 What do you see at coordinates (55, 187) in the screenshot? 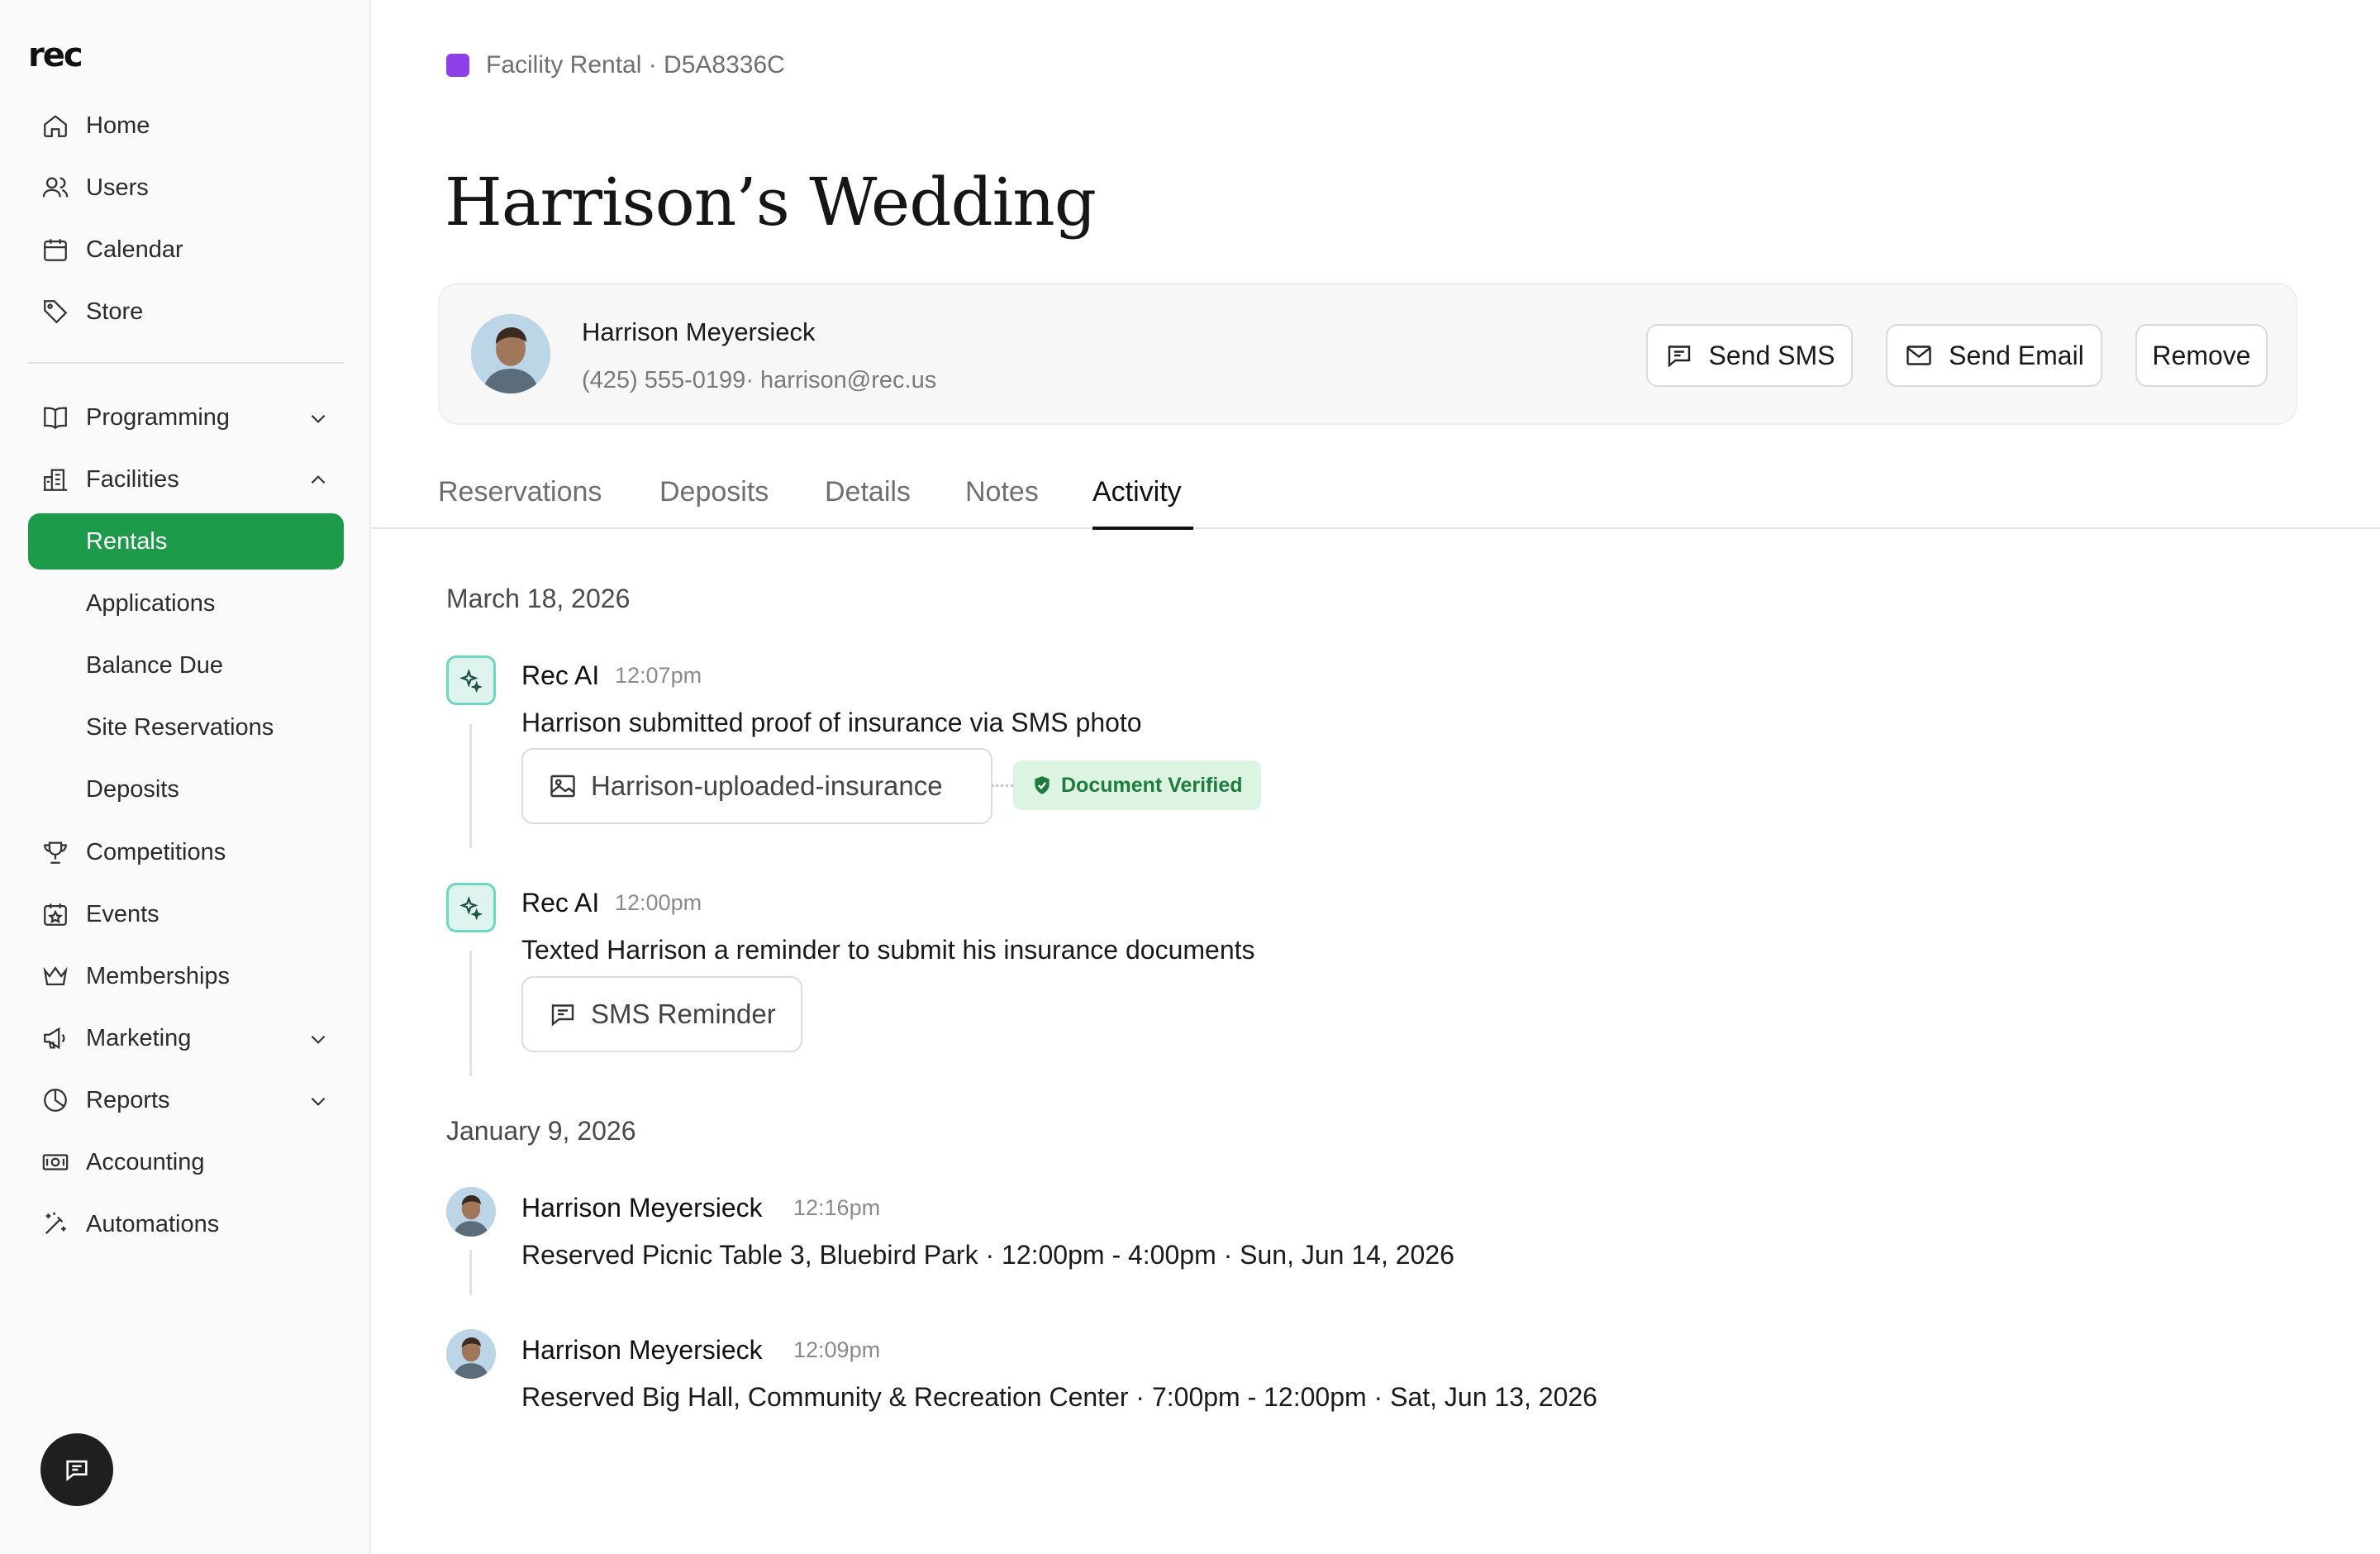
I see `users-icon` at bounding box center [55, 187].